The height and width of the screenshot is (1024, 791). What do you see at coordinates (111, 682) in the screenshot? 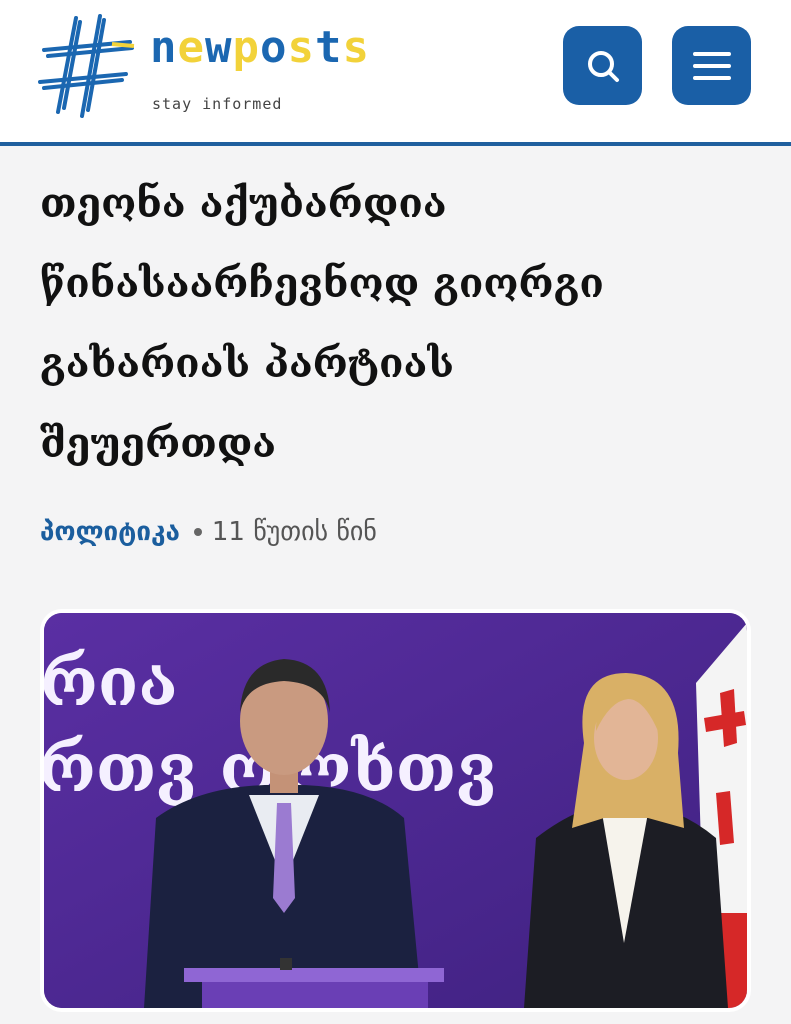
I see `backdrop-text: რია` at bounding box center [111, 682].